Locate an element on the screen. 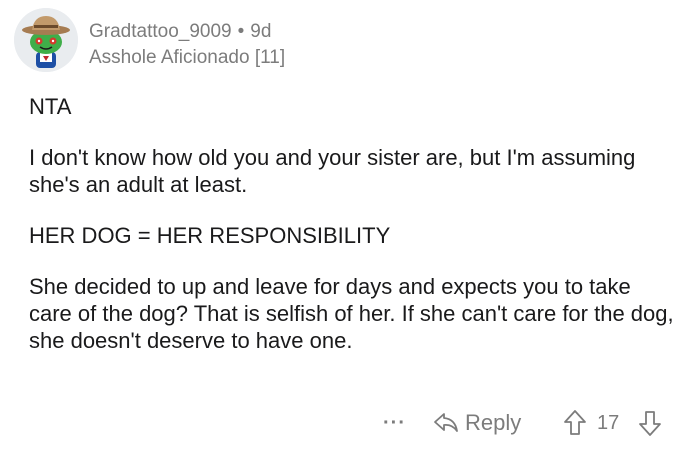 The image size is (700, 450). reply-arrow-icon is located at coordinates (446, 422).